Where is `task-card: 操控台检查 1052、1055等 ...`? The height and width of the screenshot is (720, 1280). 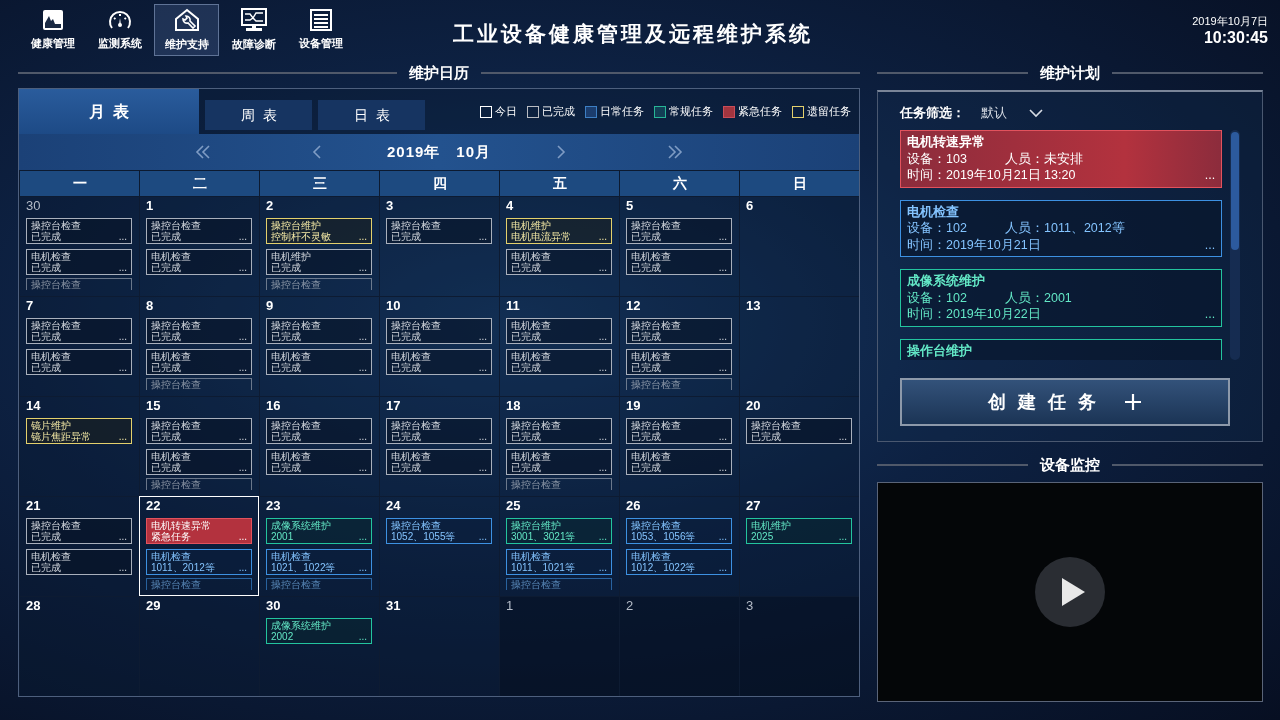 task-card: 操控台检查 1052、1055等 ... is located at coordinates (439, 531).